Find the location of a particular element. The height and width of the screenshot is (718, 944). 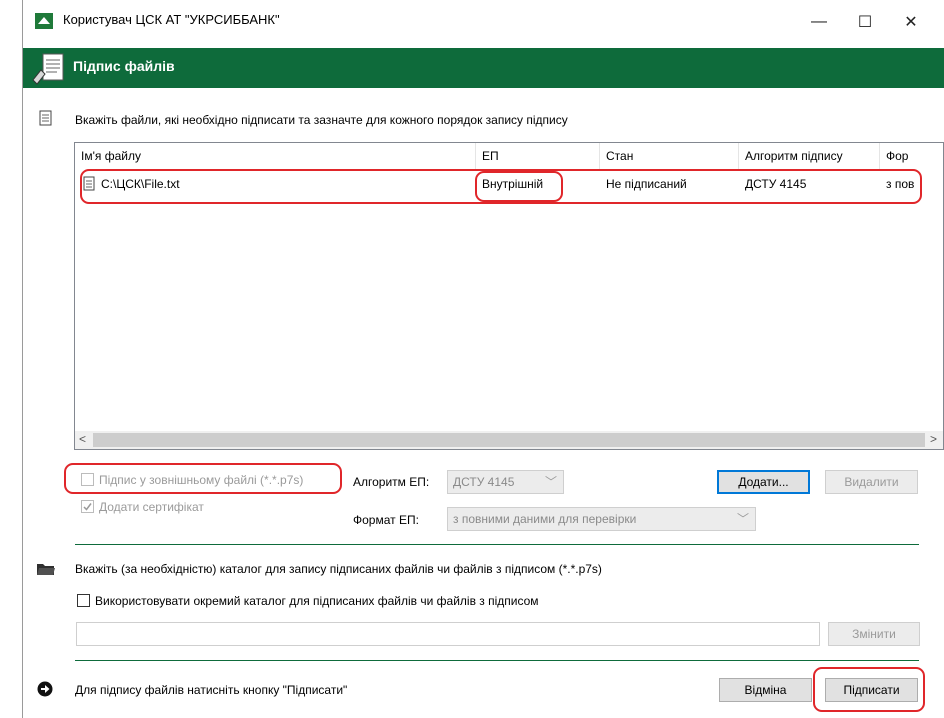

app-icon is located at coordinates (44, 21).